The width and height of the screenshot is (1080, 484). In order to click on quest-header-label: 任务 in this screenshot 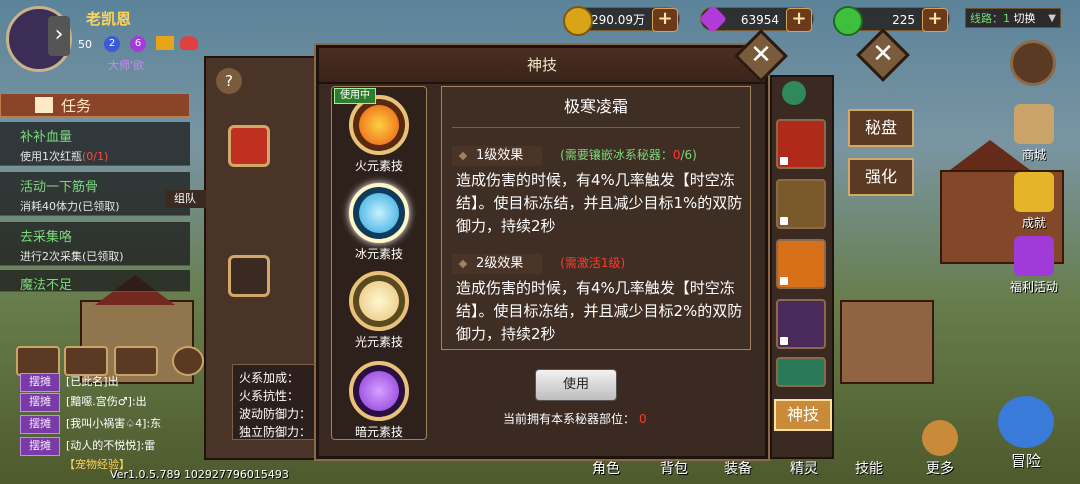, I will do `click(76, 106)`.